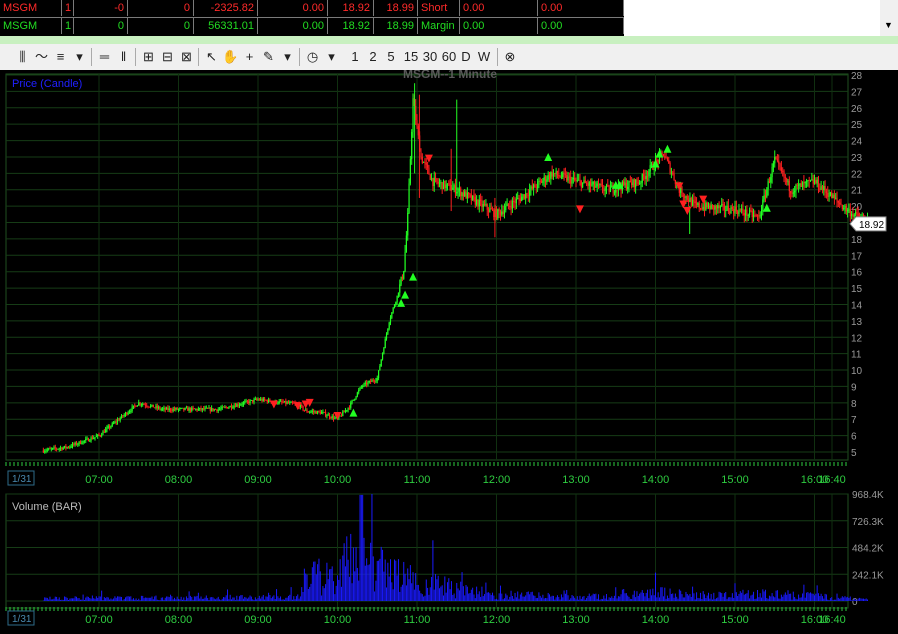 The image size is (898, 634). What do you see at coordinates (430, 57) in the screenshot?
I see `interval-30: 30` at bounding box center [430, 57].